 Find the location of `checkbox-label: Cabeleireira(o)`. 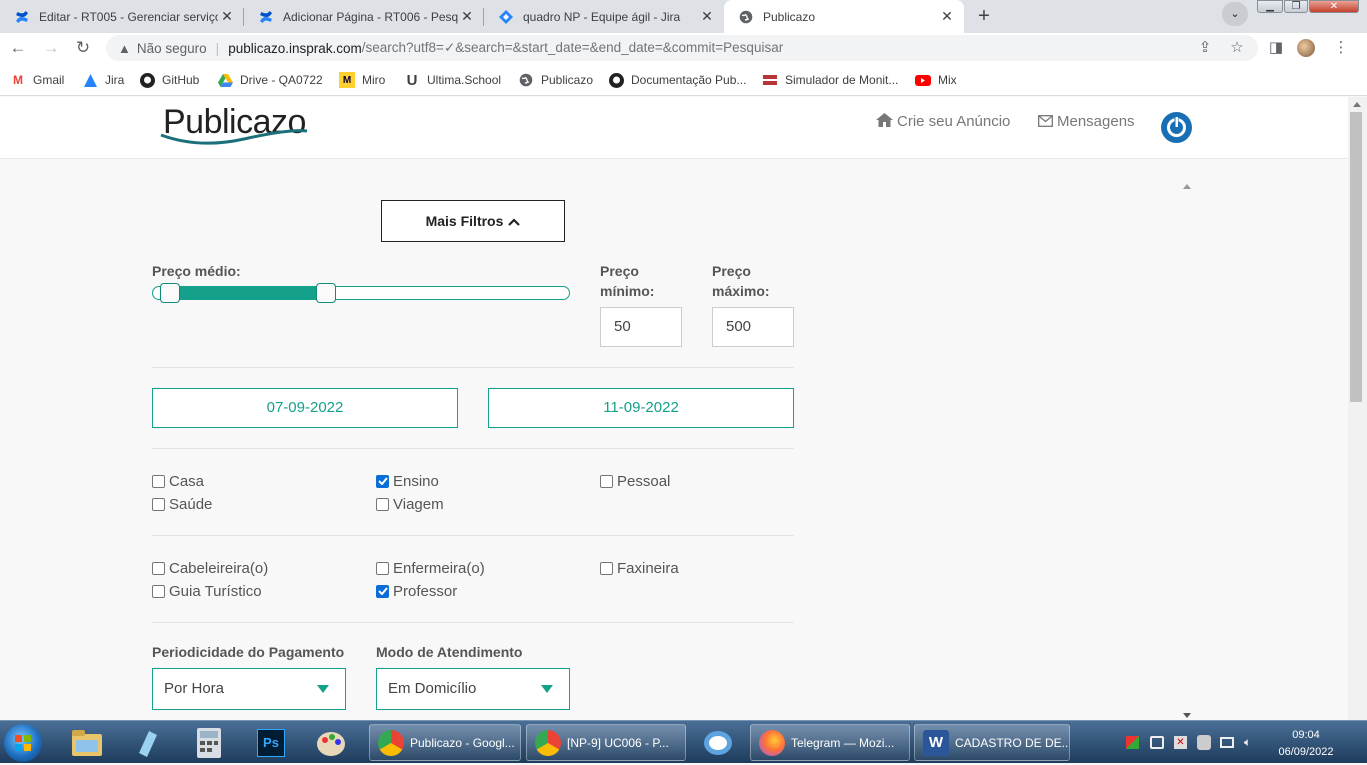

checkbox-label: Cabeleireira(o) is located at coordinates (218, 568).